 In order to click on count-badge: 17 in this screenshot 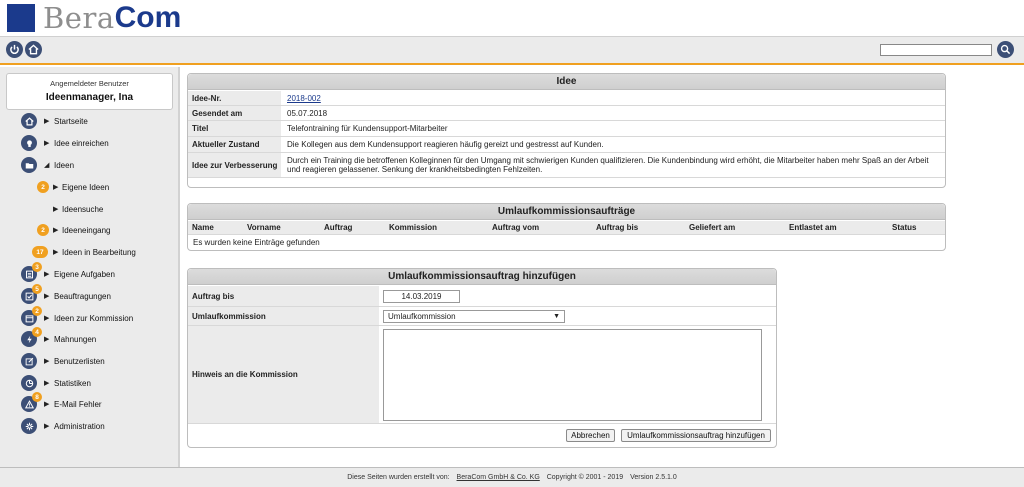, I will do `click(40, 252)`.